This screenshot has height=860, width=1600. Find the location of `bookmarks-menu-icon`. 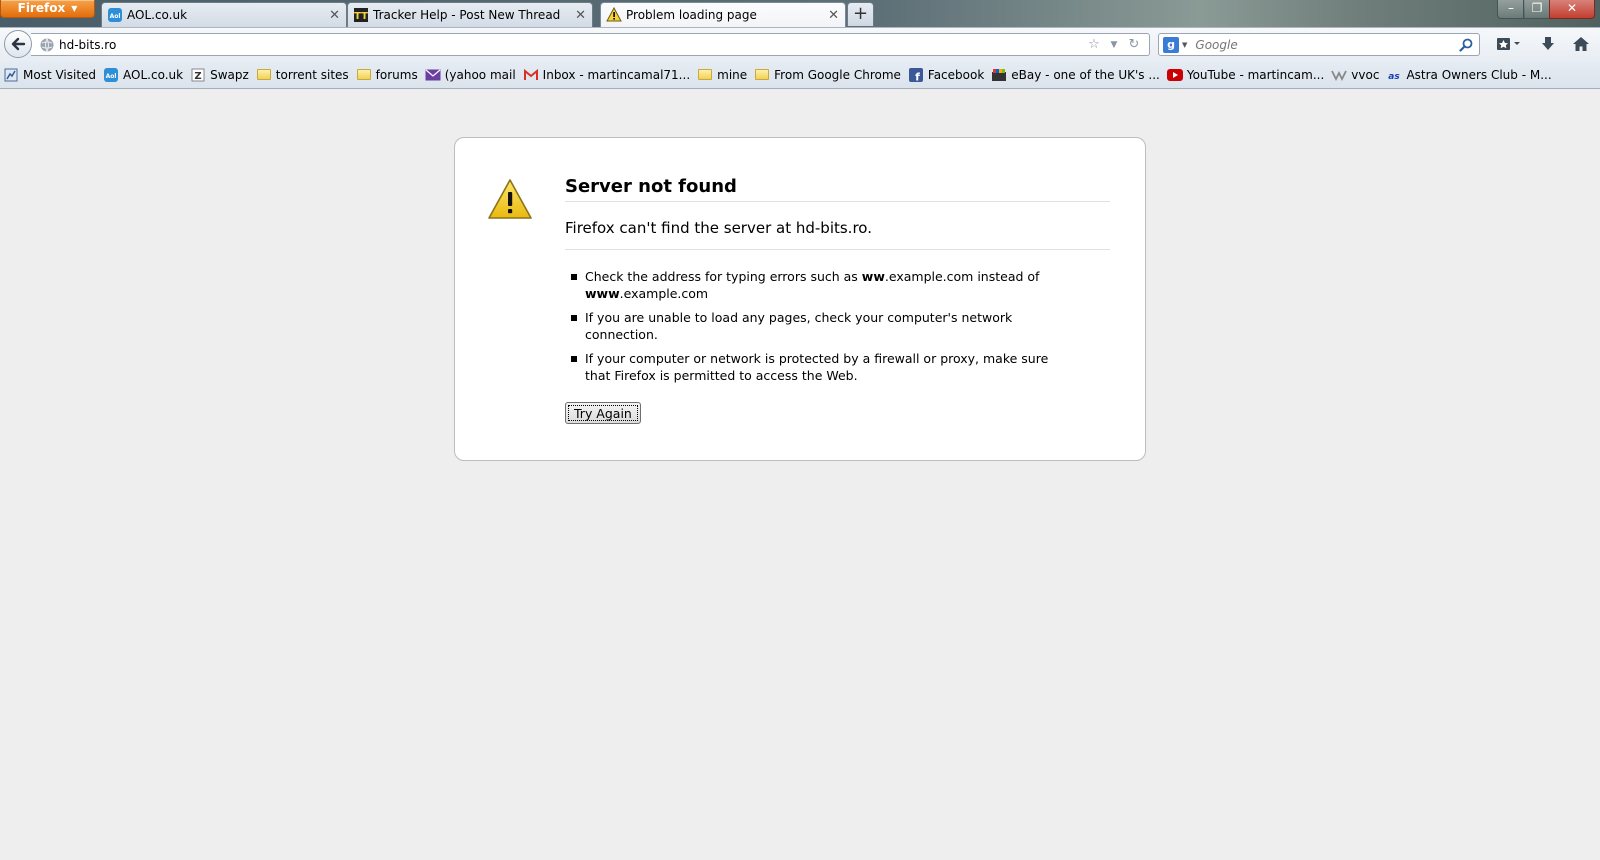

bookmarks-menu-icon is located at coordinates (1508, 44).